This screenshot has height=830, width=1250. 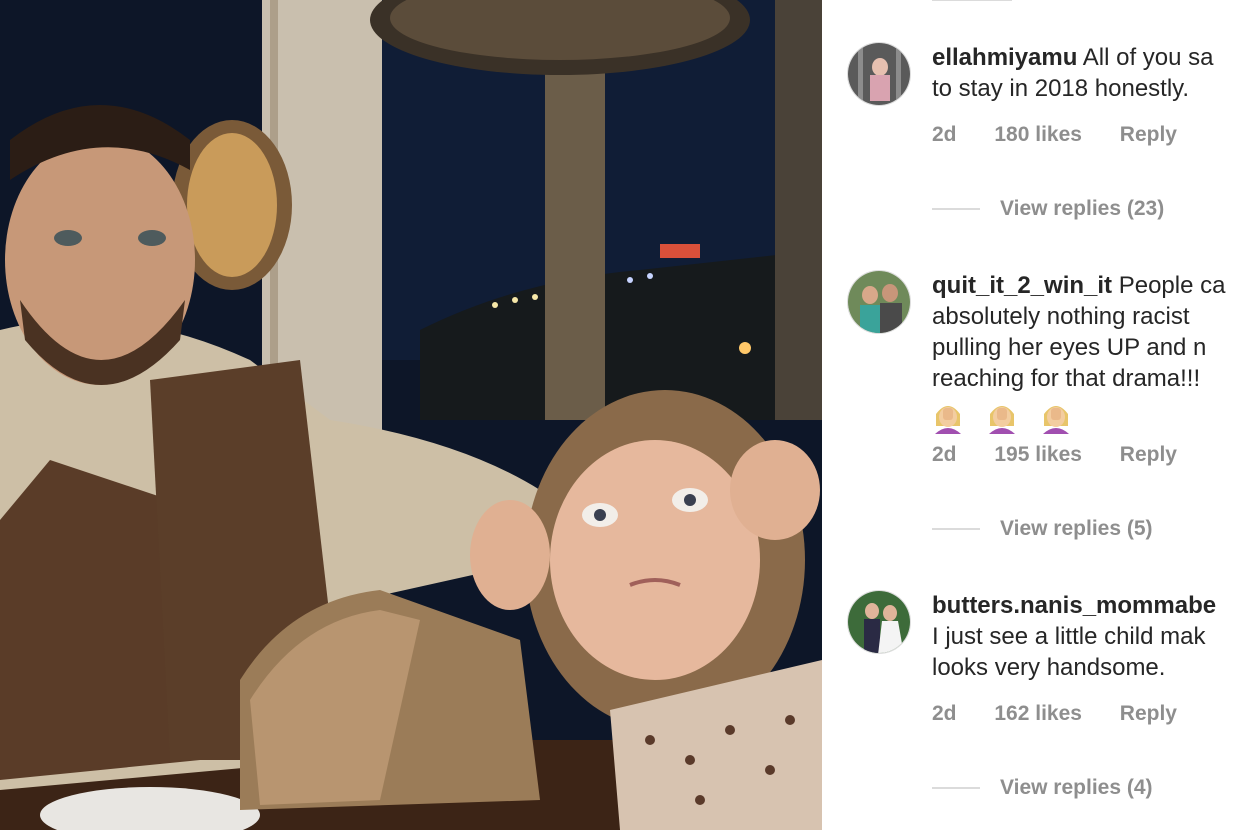 I want to click on username: quit_it_2_win_it, so click(x=1022, y=285).